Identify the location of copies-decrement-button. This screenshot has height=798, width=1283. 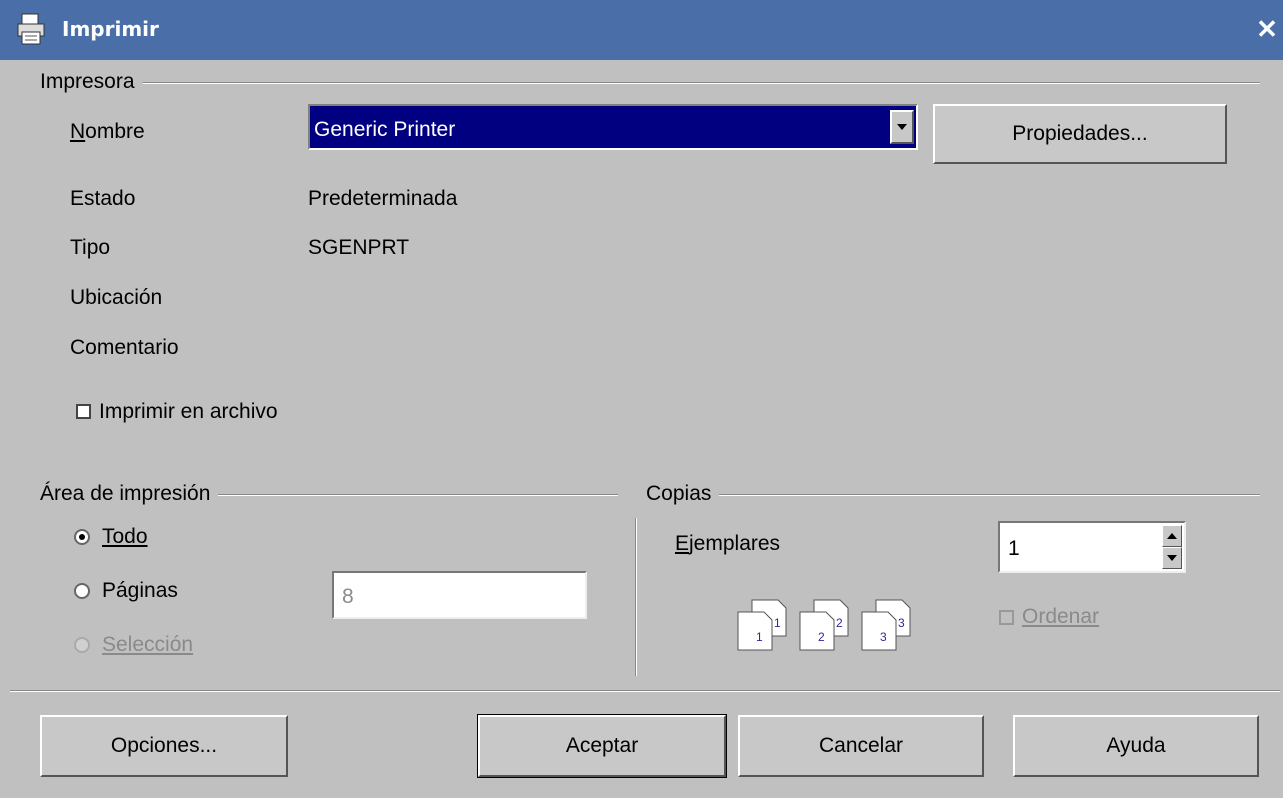
(1172, 558).